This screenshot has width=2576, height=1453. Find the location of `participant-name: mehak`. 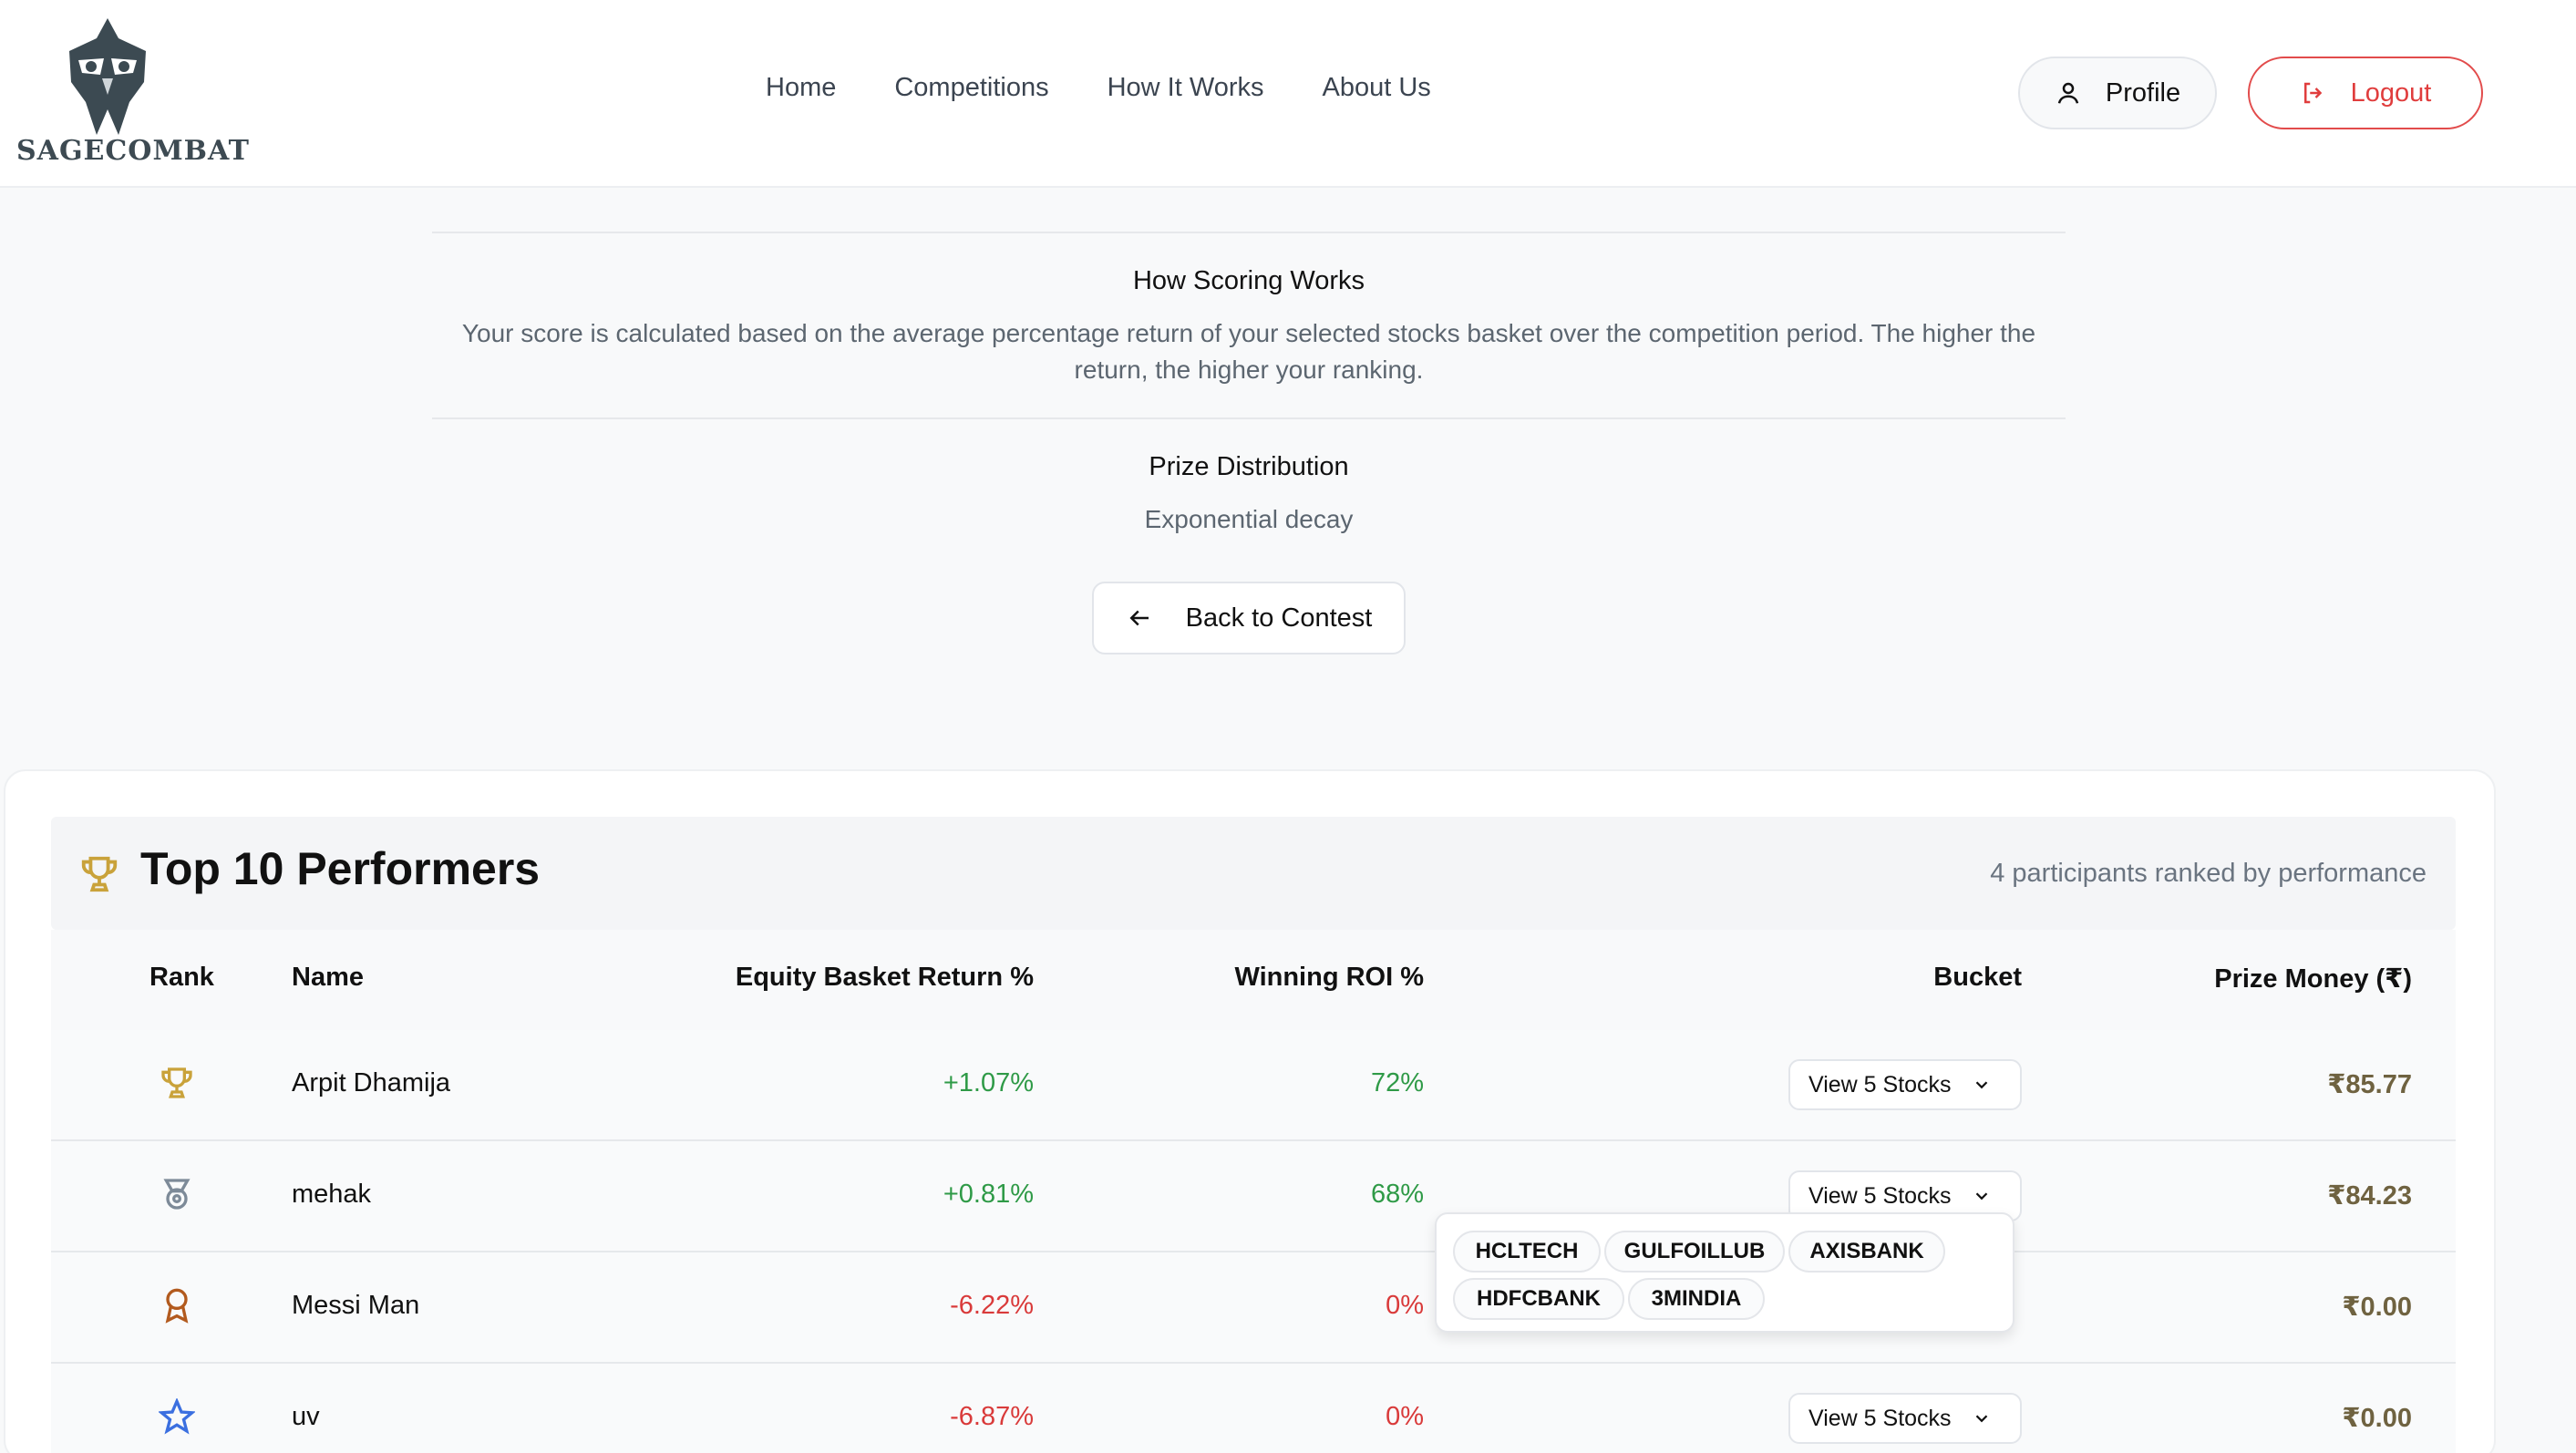

participant-name: mehak is located at coordinates (332, 1195).